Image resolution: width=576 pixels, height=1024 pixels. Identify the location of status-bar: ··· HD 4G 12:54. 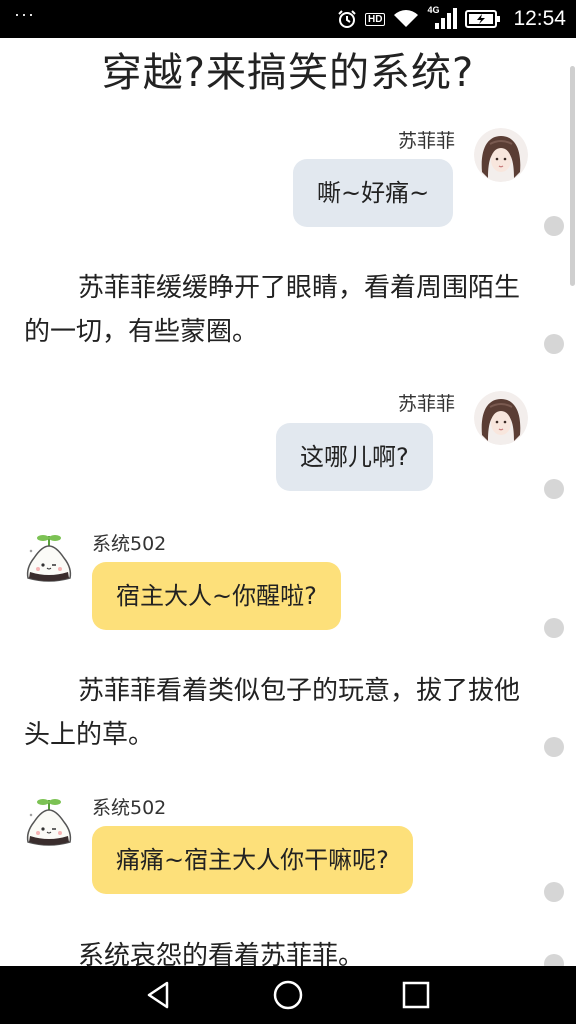
(288, 19).